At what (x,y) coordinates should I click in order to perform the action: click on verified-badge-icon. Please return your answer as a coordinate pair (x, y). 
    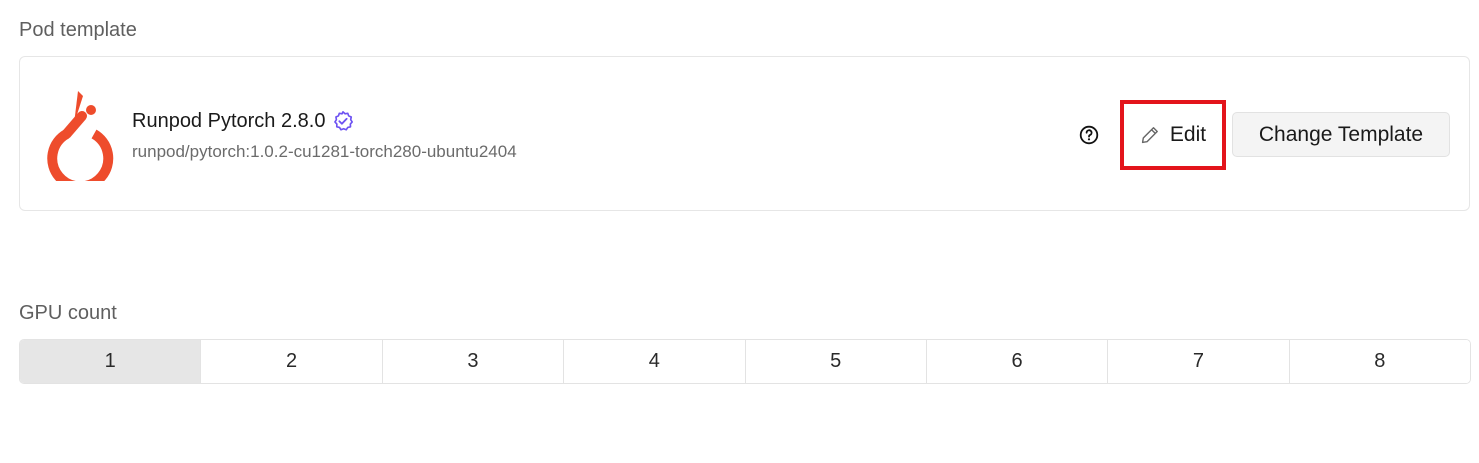
    Looking at the image, I should click on (344, 121).